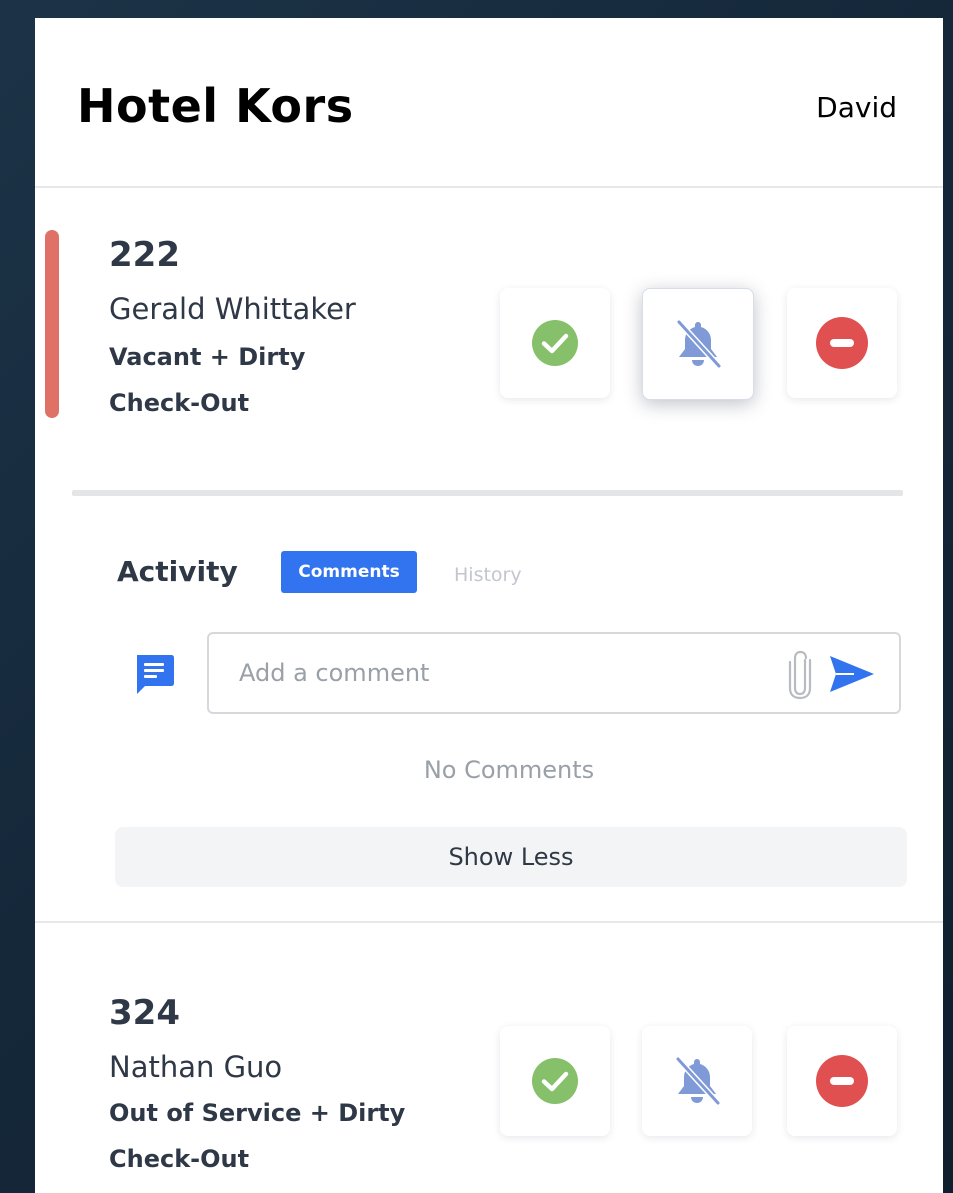 The image size is (953, 1193). Describe the element at coordinates (800, 674) in the screenshot. I see `paperclip-icon` at that location.